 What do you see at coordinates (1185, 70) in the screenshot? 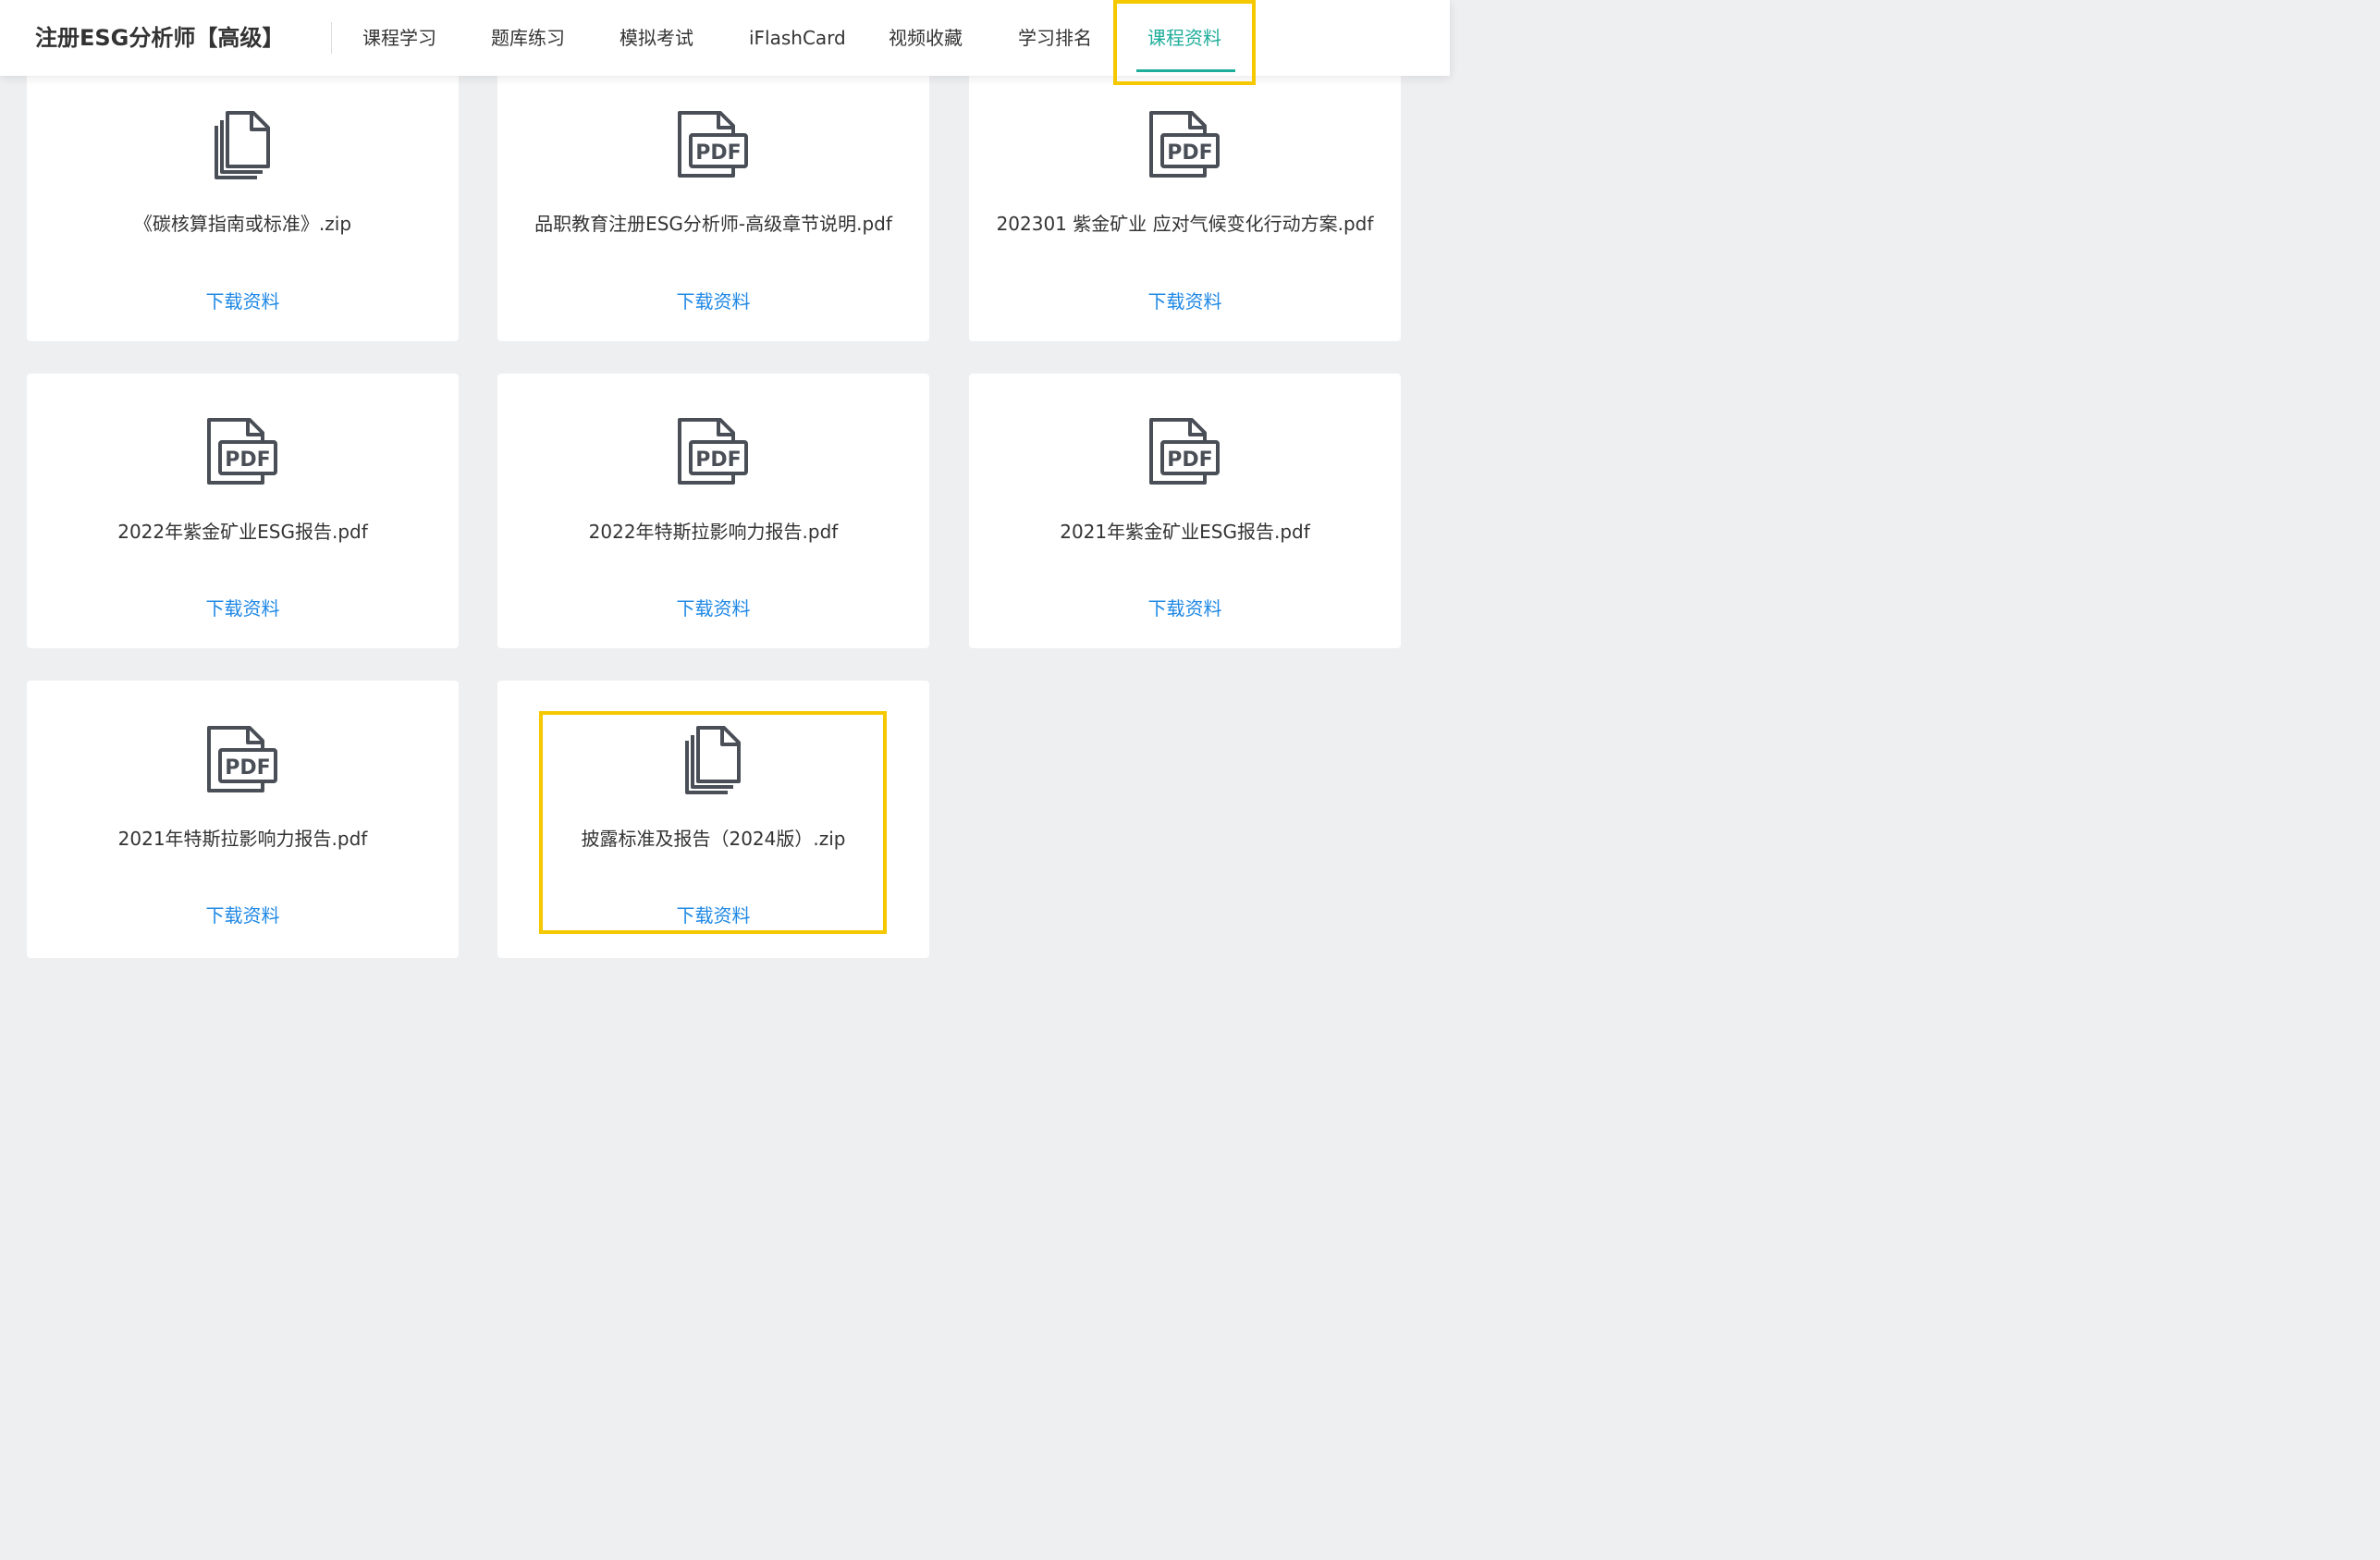
I see `active-tab-underline` at bounding box center [1185, 70].